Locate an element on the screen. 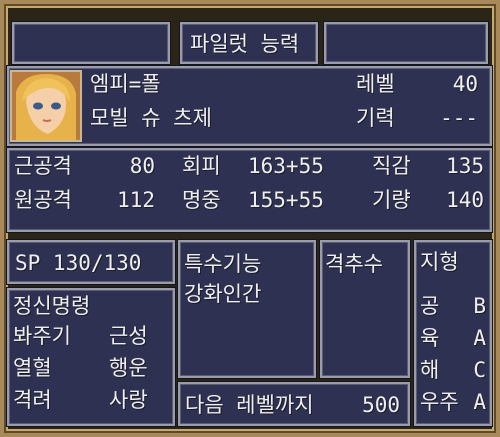 This screenshot has height=437, width=500. sp-panel: SP 130/130 is located at coordinates (91, 262).